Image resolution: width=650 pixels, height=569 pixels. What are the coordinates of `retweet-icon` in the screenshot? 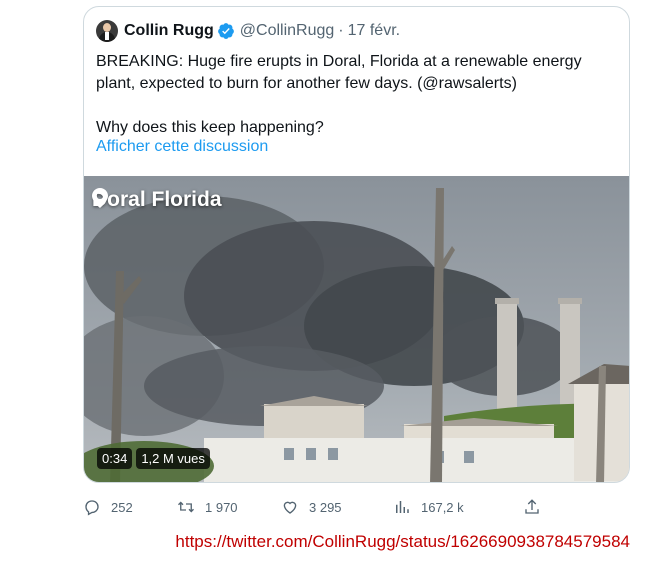 It's located at (186, 507).